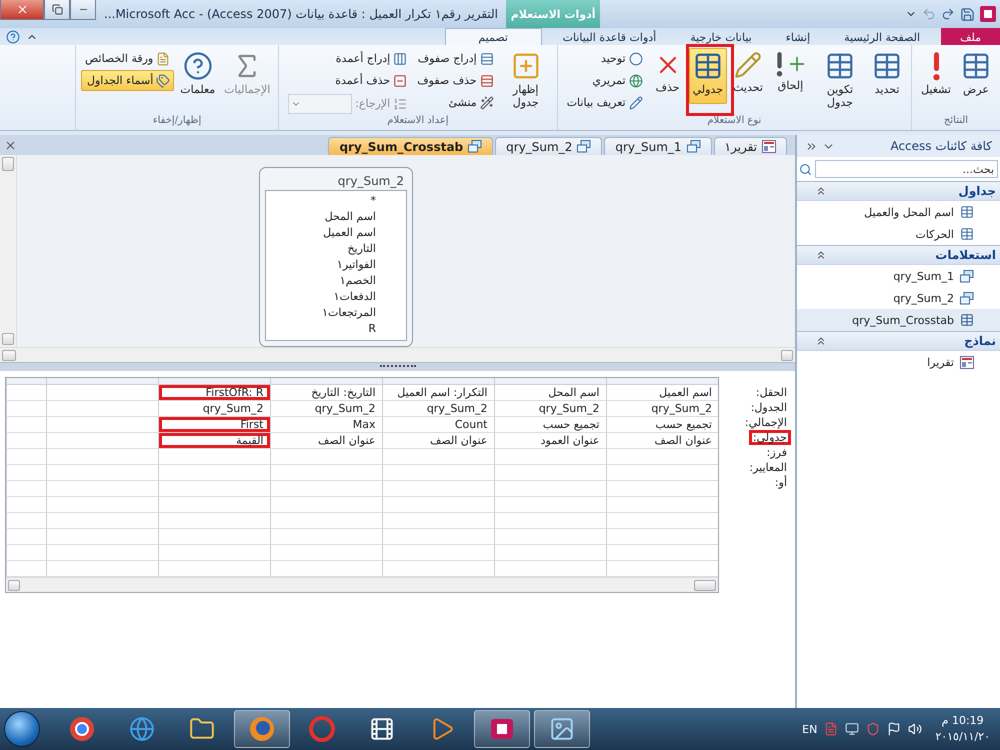 This screenshot has width=1000, height=750. Describe the element at coordinates (707, 76) in the screenshot. I see `ribbon-button: جدولي` at that location.